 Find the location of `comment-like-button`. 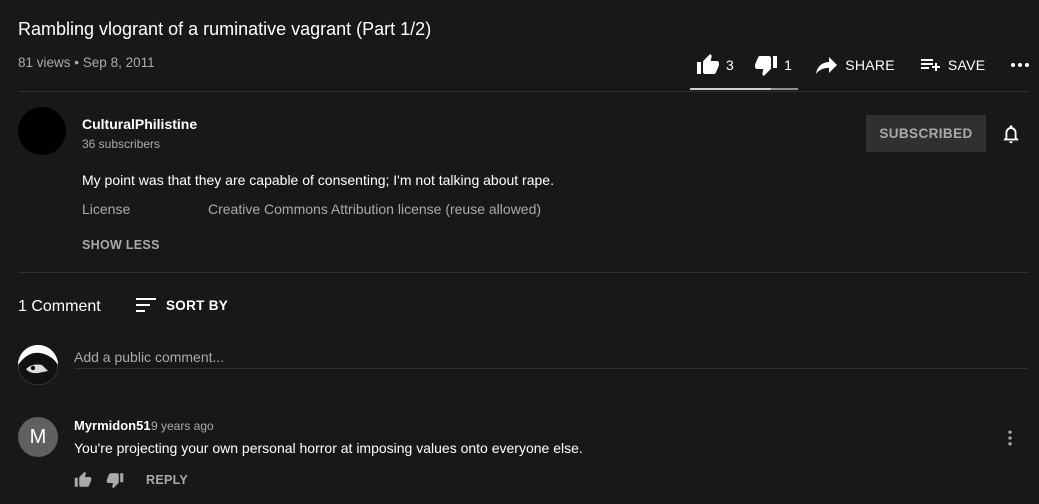

comment-like-button is located at coordinates (83, 480).